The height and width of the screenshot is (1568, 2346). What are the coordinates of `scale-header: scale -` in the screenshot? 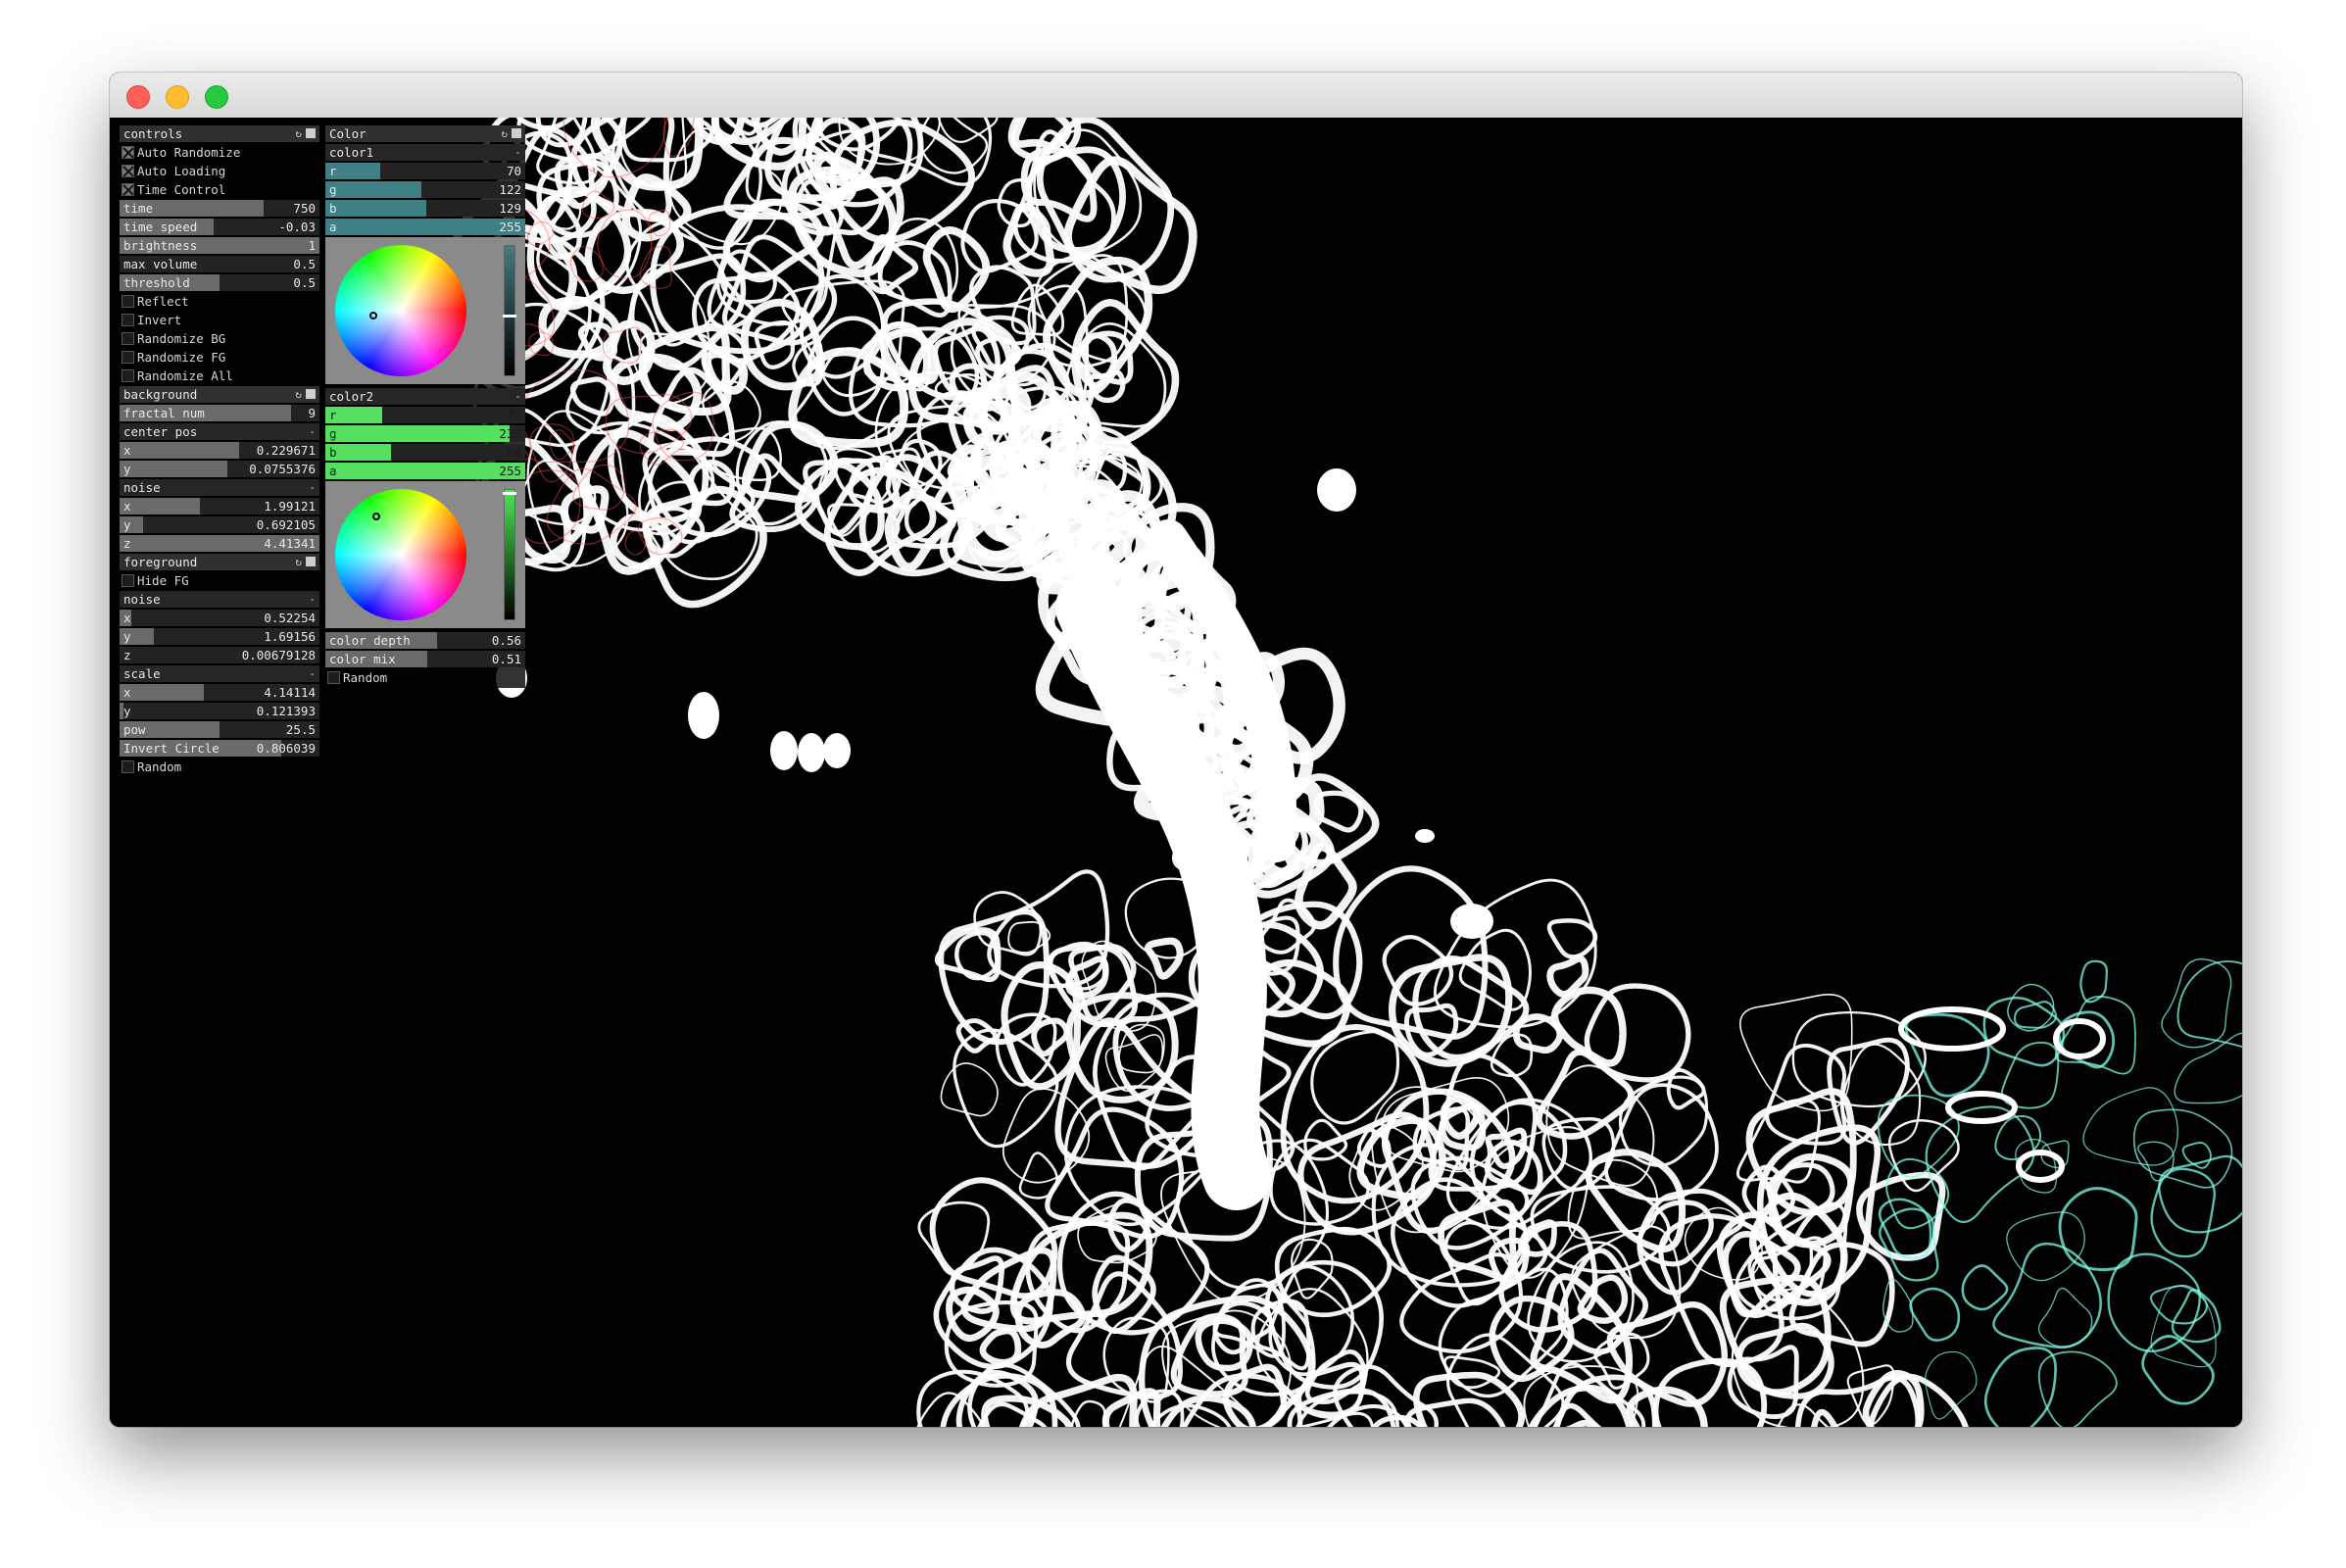 It's located at (219, 673).